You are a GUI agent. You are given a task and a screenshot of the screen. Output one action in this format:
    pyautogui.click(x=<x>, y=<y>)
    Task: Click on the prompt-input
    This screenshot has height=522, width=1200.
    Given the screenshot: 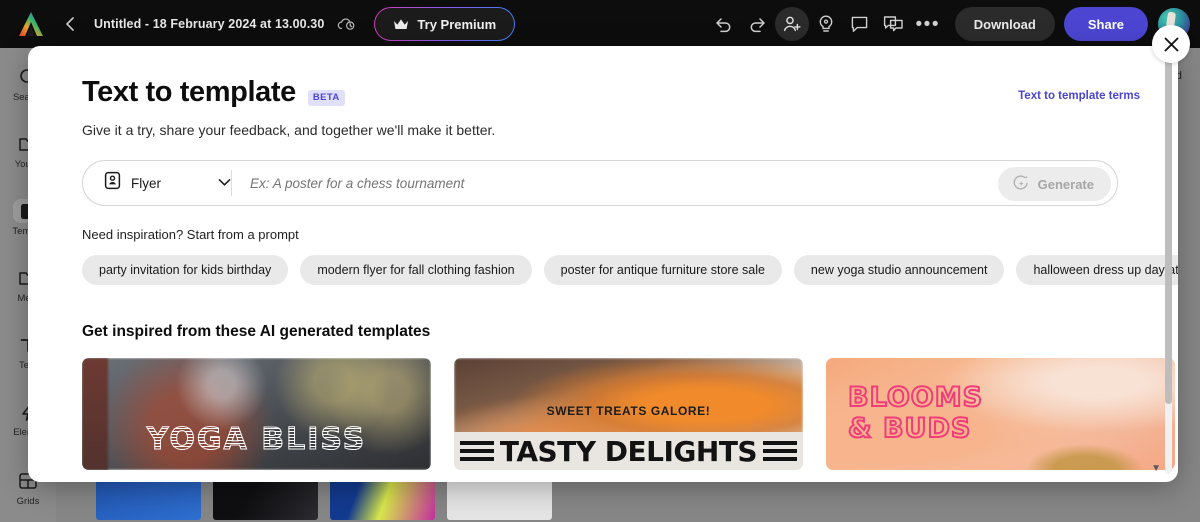 What is the action you would take?
    pyautogui.click(x=674, y=183)
    